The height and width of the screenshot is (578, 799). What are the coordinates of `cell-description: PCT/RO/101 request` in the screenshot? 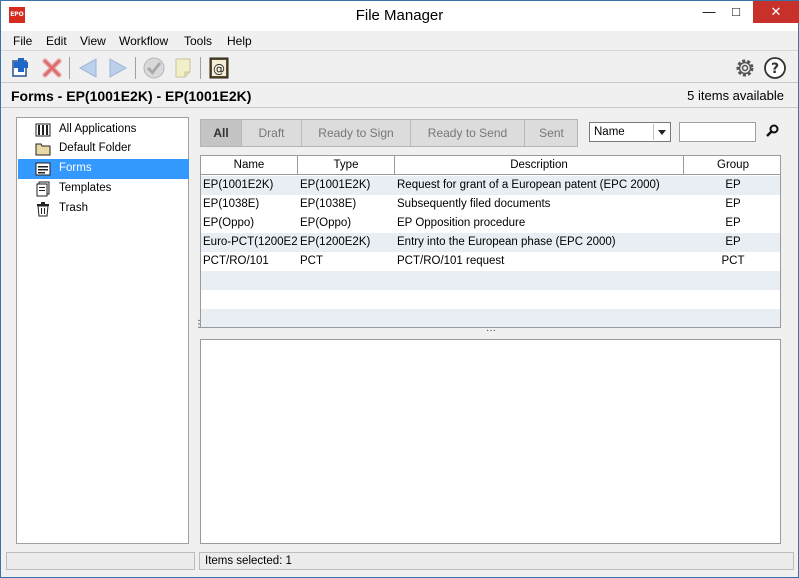 It's located at (451, 261).